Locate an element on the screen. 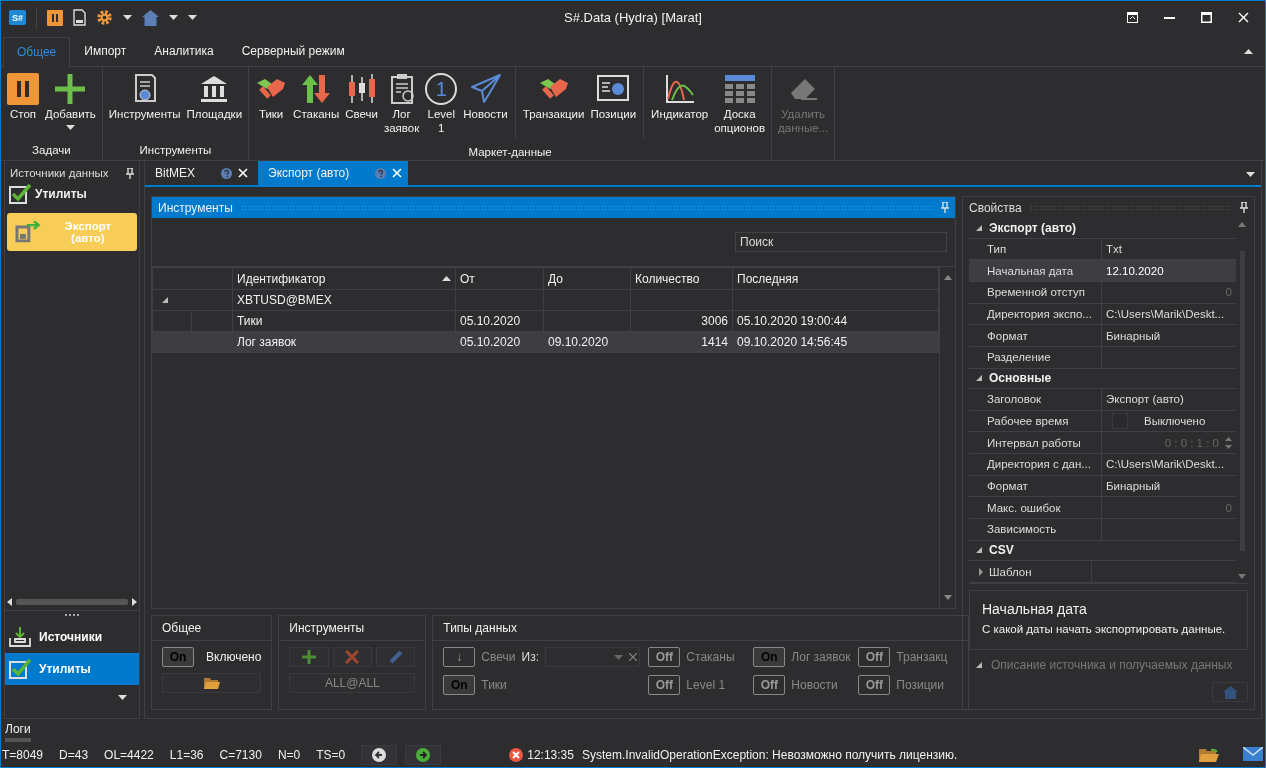 The width and height of the screenshot is (1266, 768). ribbon-tab: Аналитика is located at coordinates (184, 51).